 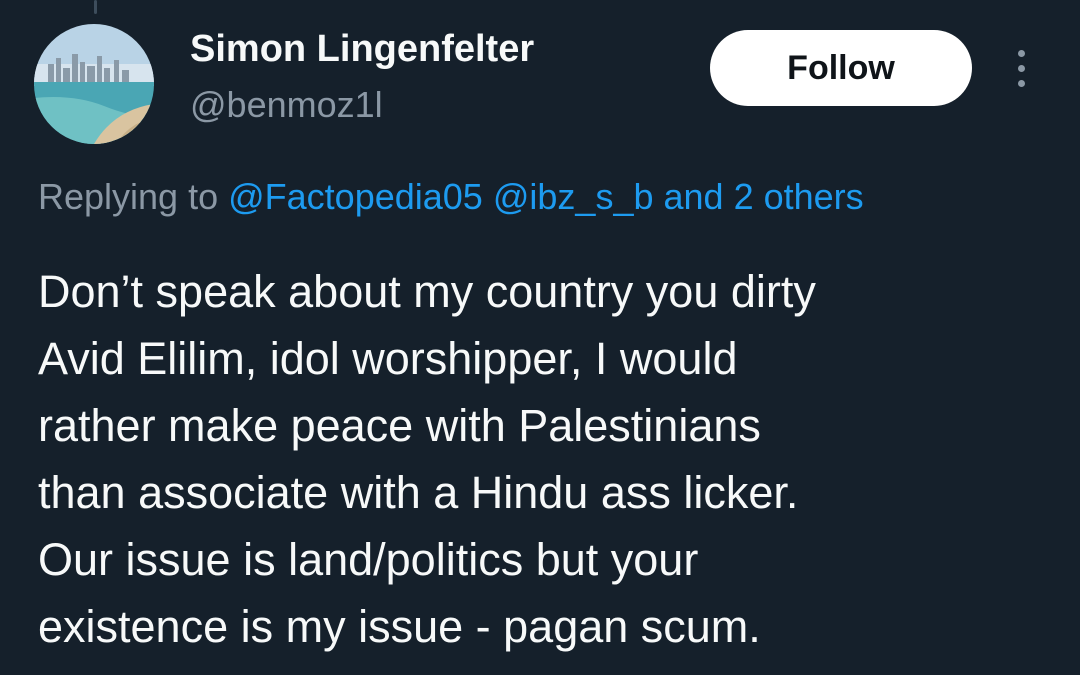 What do you see at coordinates (841, 68) in the screenshot?
I see `follow-button: Follow` at bounding box center [841, 68].